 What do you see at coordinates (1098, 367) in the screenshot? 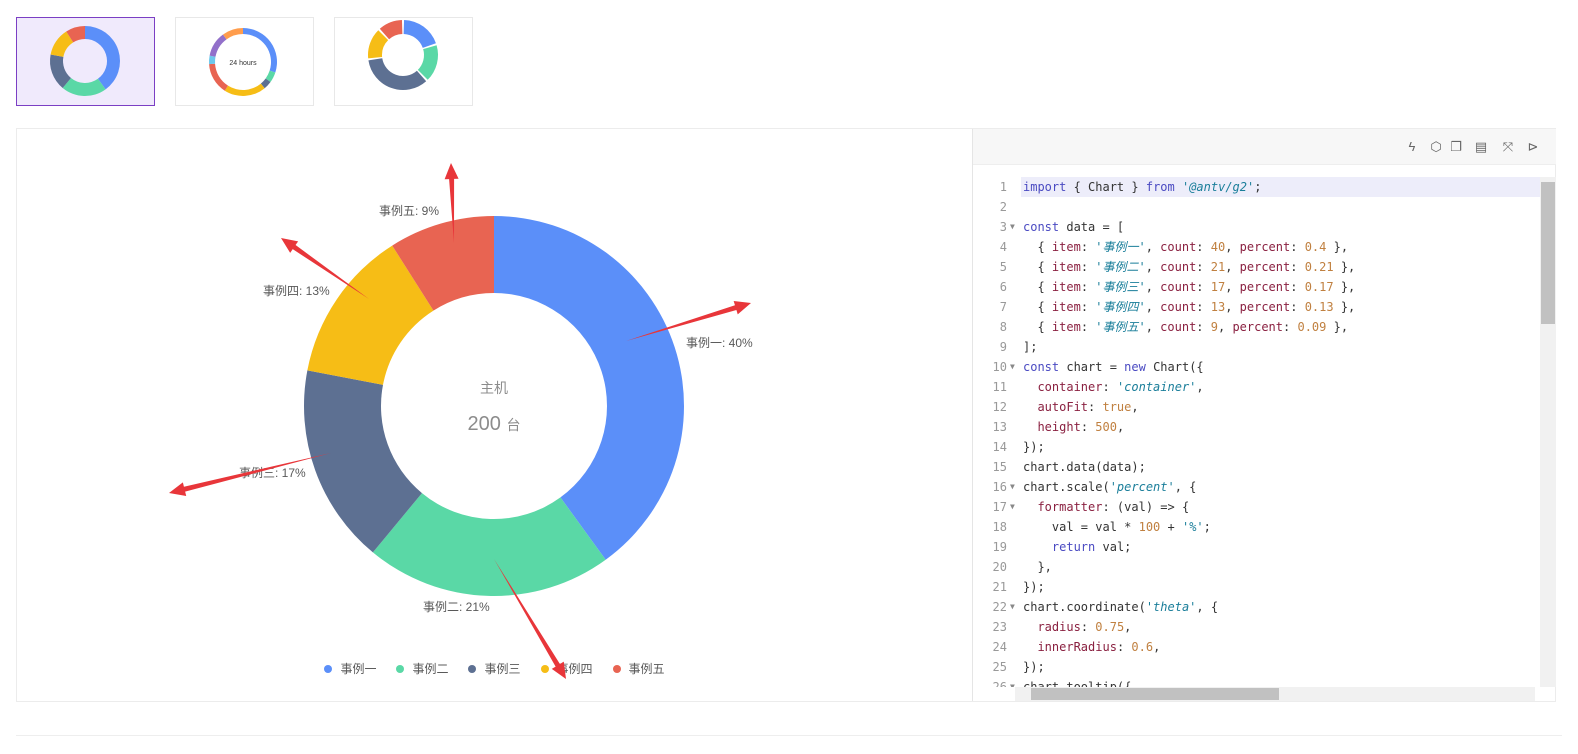
I see `code-line: 10 ▼ const chart = new Chart({` at bounding box center [1098, 367].